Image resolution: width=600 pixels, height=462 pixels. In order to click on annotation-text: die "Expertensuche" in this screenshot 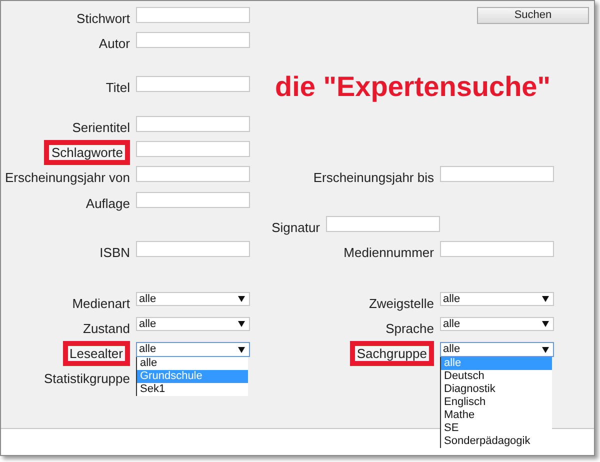, I will do `click(413, 87)`.